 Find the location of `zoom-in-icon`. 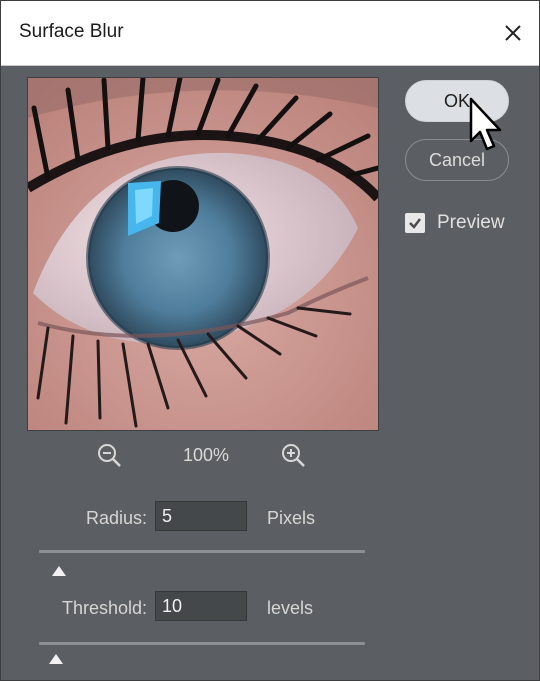

zoom-in-icon is located at coordinates (293, 455).